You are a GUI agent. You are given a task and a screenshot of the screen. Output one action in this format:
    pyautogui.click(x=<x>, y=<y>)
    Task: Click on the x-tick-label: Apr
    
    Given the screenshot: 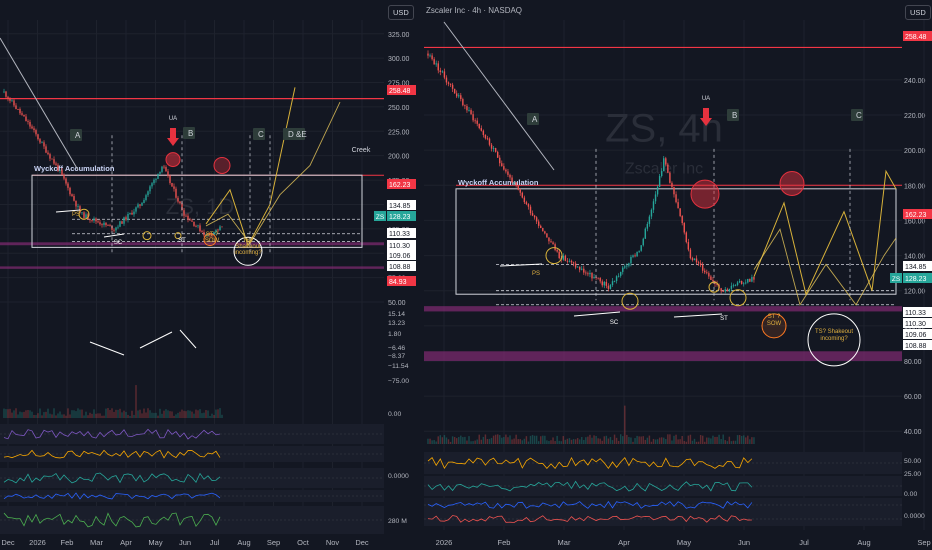 What is the action you would take?
    pyautogui.click(x=624, y=542)
    